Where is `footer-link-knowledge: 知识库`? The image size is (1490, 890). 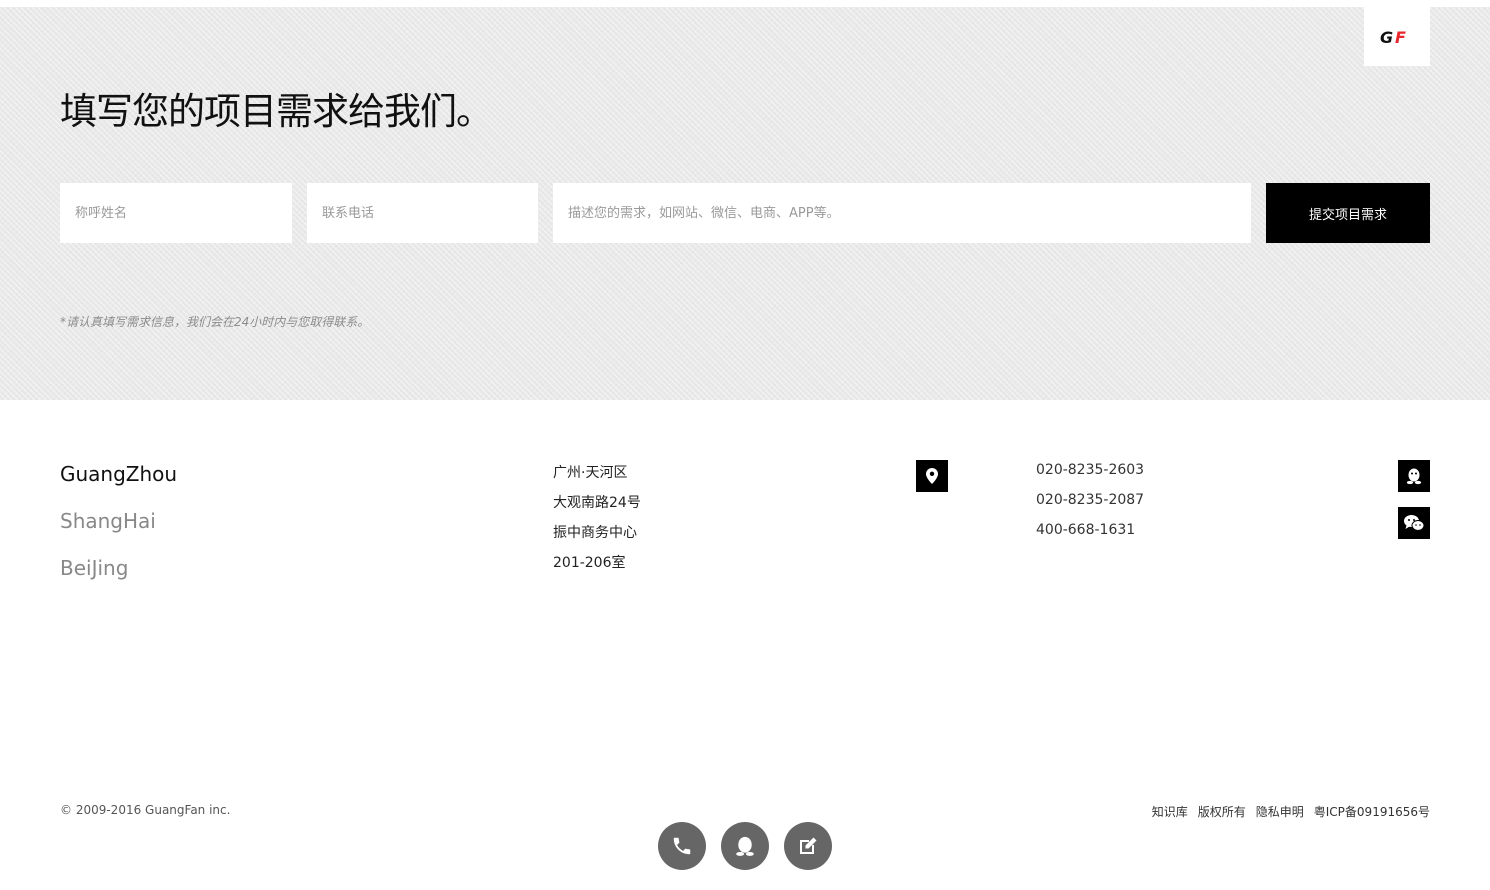
footer-link-knowledge: 知识库 is located at coordinates (1170, 811).